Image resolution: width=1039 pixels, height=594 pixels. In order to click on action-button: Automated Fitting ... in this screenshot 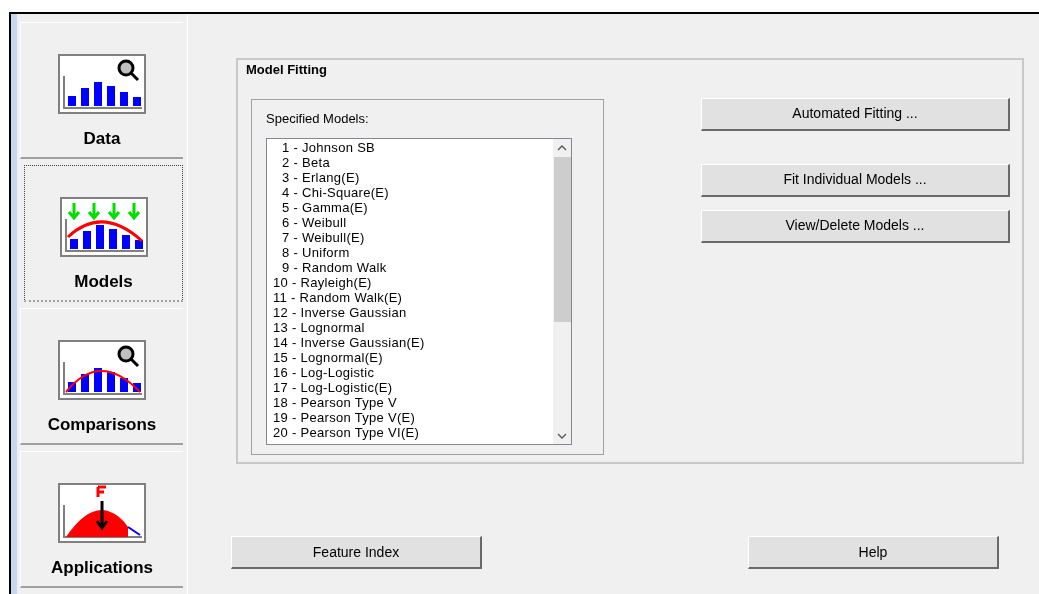, I will do `click(855, 114)`.